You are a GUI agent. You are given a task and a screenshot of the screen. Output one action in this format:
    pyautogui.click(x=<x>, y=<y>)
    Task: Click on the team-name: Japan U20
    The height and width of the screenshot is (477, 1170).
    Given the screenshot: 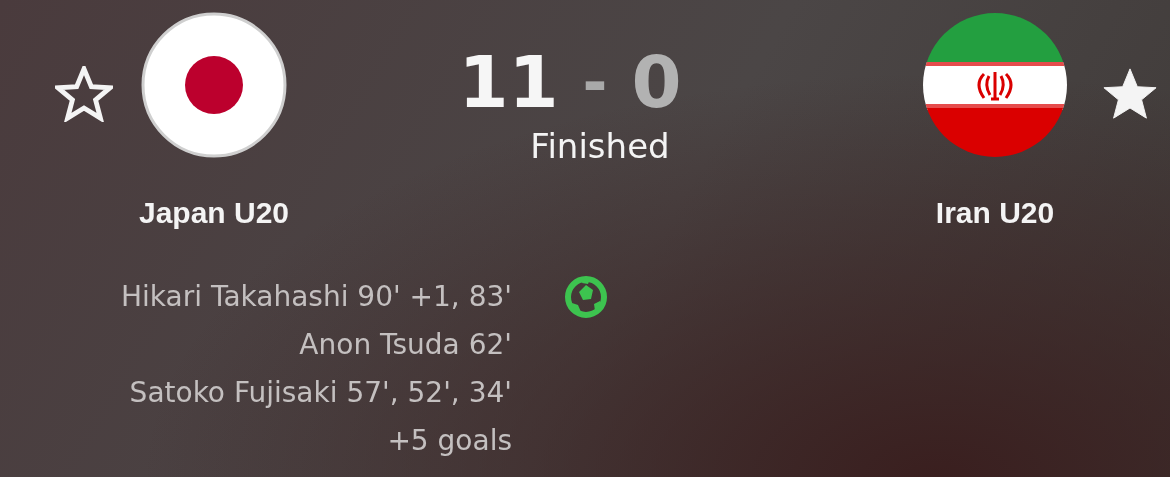 What is the action you would take?
    pyautogui.click(x=214, y=213)
    